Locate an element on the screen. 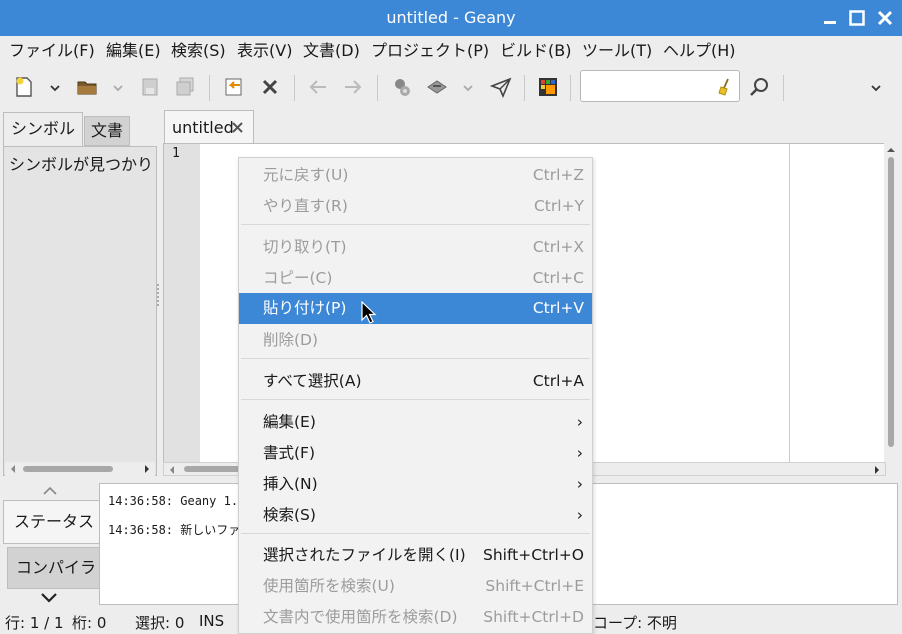 This screenshot has width=902, height=634. menu-file: ファイル(F) is located at coordinates (52, 50).